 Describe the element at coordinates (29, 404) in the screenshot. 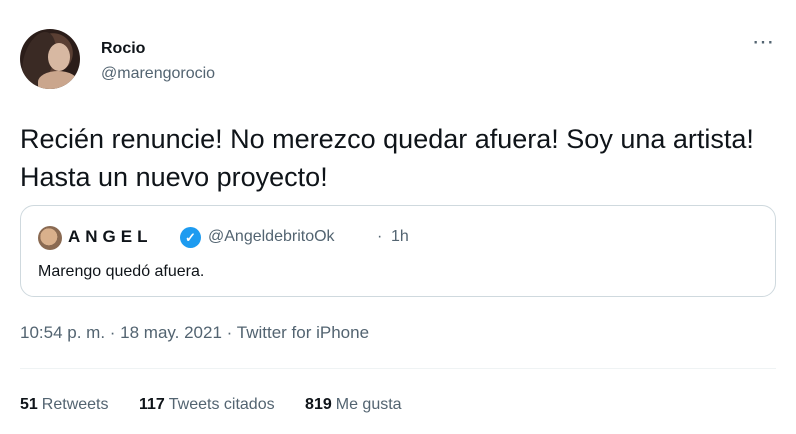

I see `retweets-count: 51` at that location.